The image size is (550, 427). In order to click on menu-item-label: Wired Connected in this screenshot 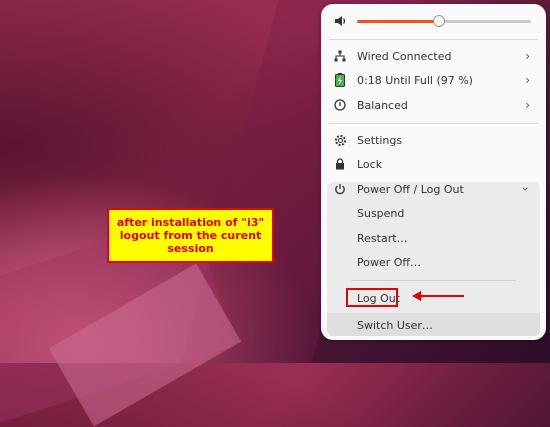, I will do `click(404, 56)`.